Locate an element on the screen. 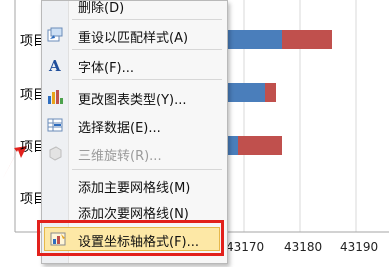 The width and height of the screenshot is (389, 267). menu-item-delete: 删除(D) is located at coordinates (134, 8).